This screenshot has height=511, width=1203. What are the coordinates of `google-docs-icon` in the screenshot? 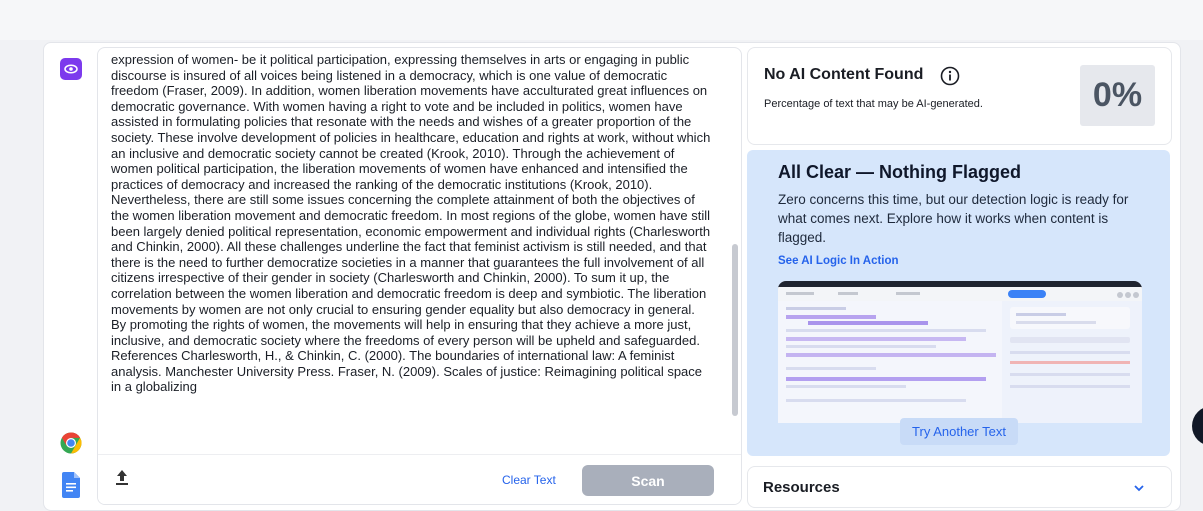 It's located at (71, 485).